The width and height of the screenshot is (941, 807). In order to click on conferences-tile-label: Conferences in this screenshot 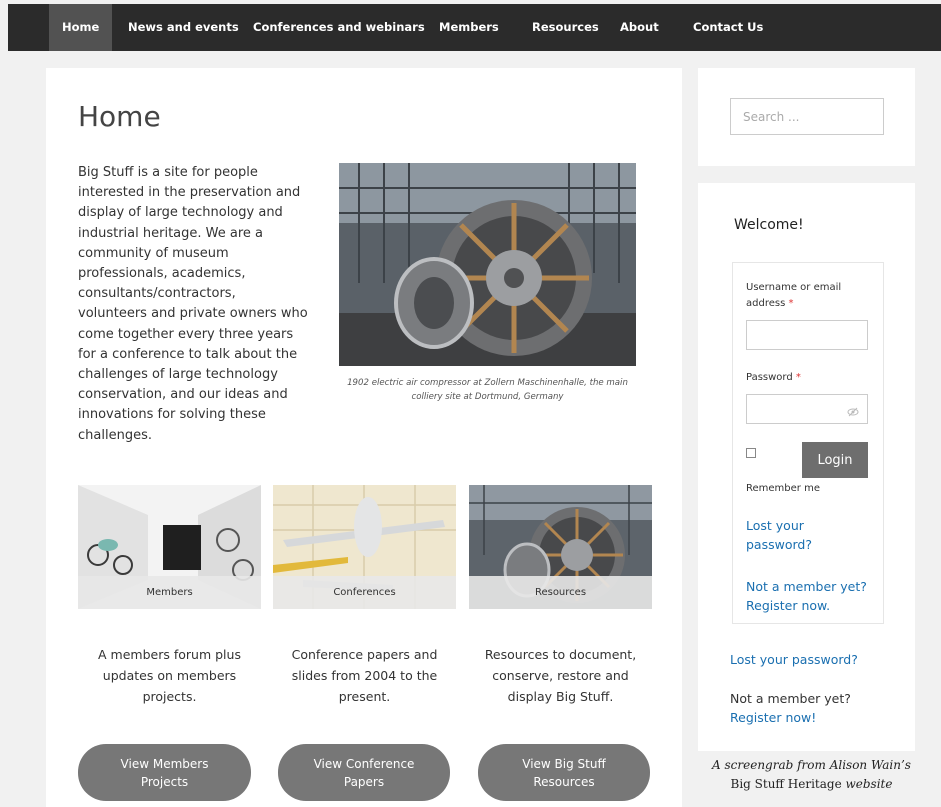, I will do `click(364, 592)`.